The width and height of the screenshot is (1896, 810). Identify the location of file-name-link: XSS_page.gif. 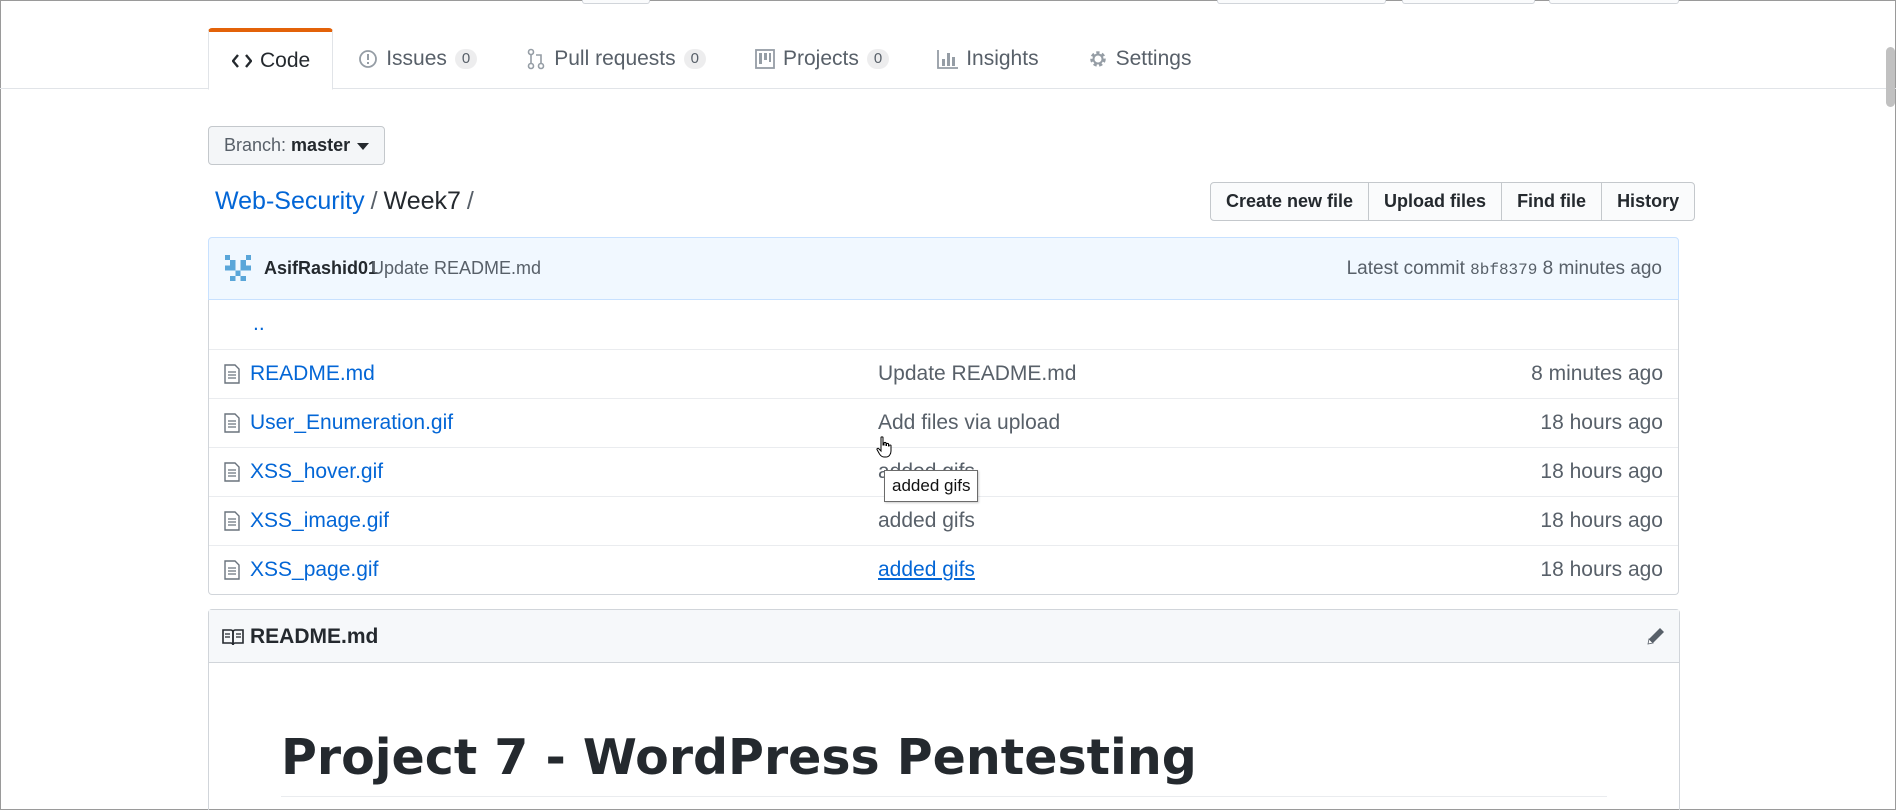
(314, 570).